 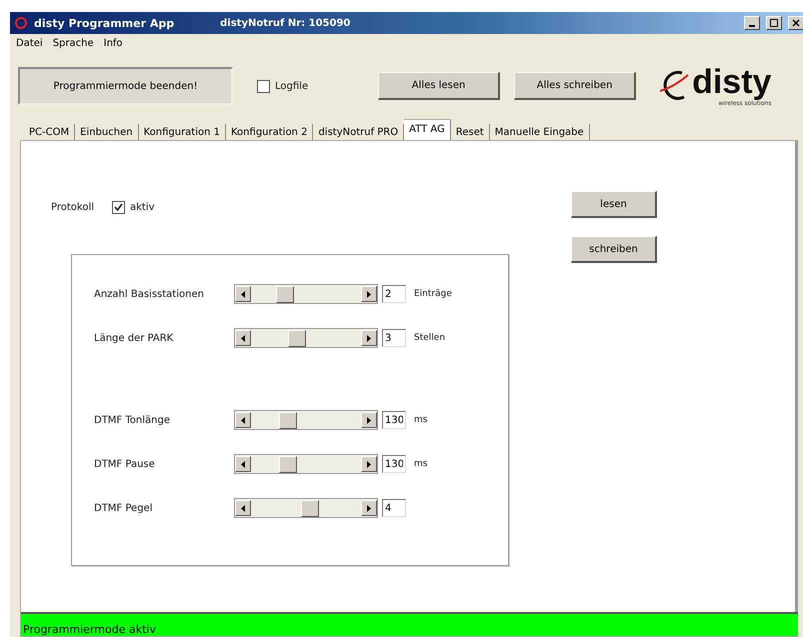 I want to click on unit-label: Einträge, so click(x=433, y=294).